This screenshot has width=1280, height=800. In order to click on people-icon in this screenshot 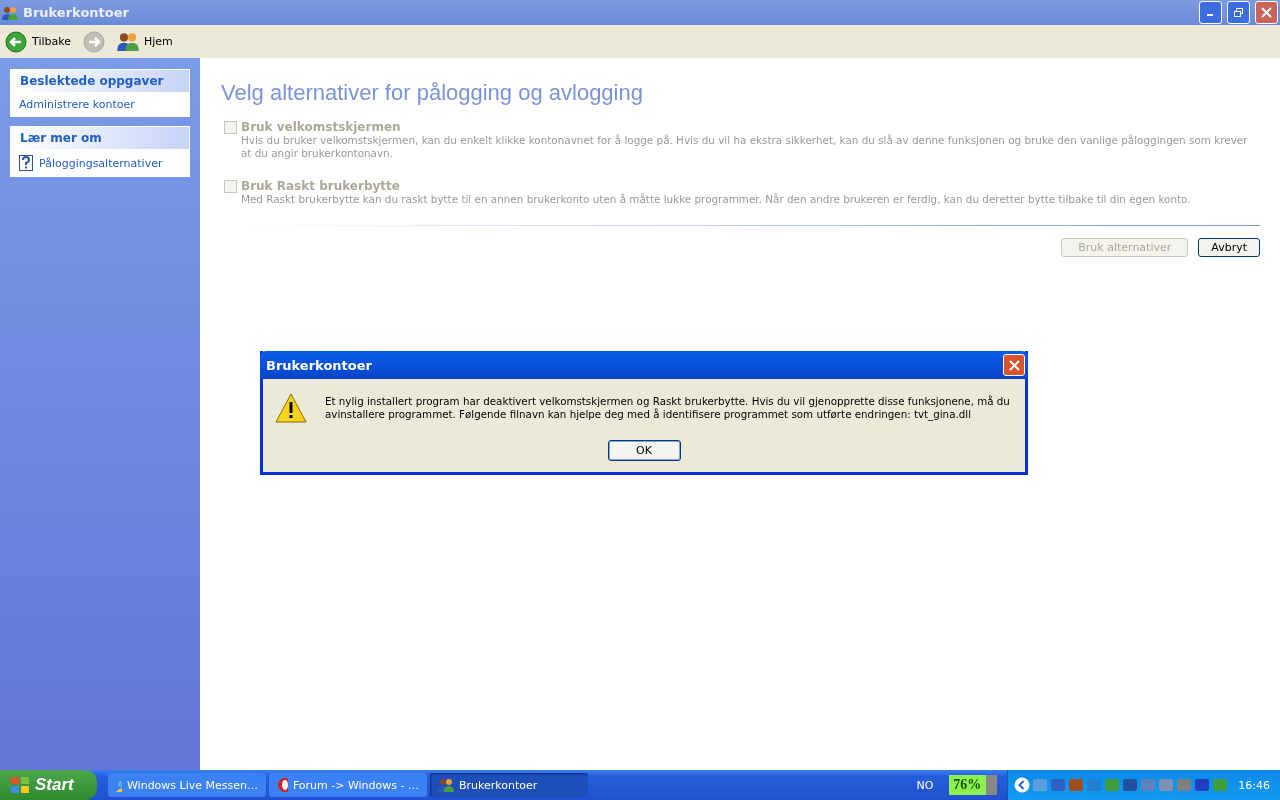, I will do `click(119, 785)`.